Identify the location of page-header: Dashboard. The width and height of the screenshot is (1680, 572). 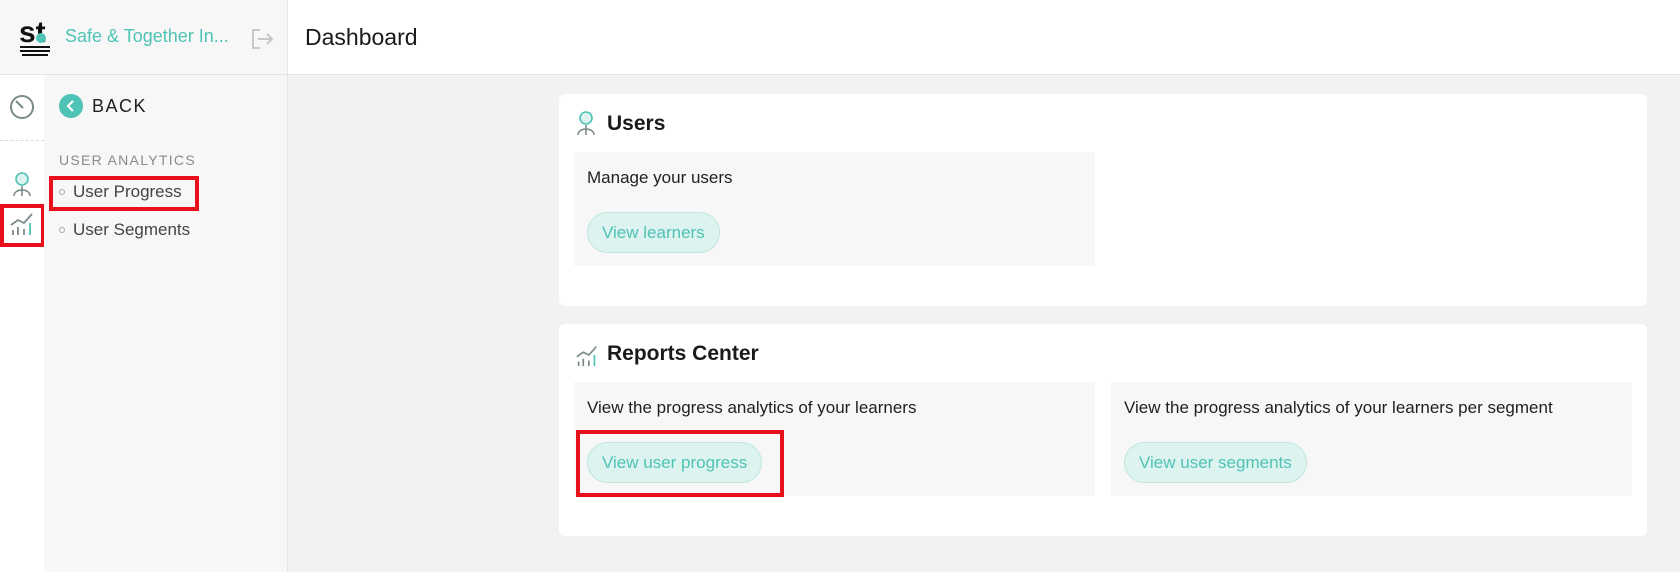
(984, 37).